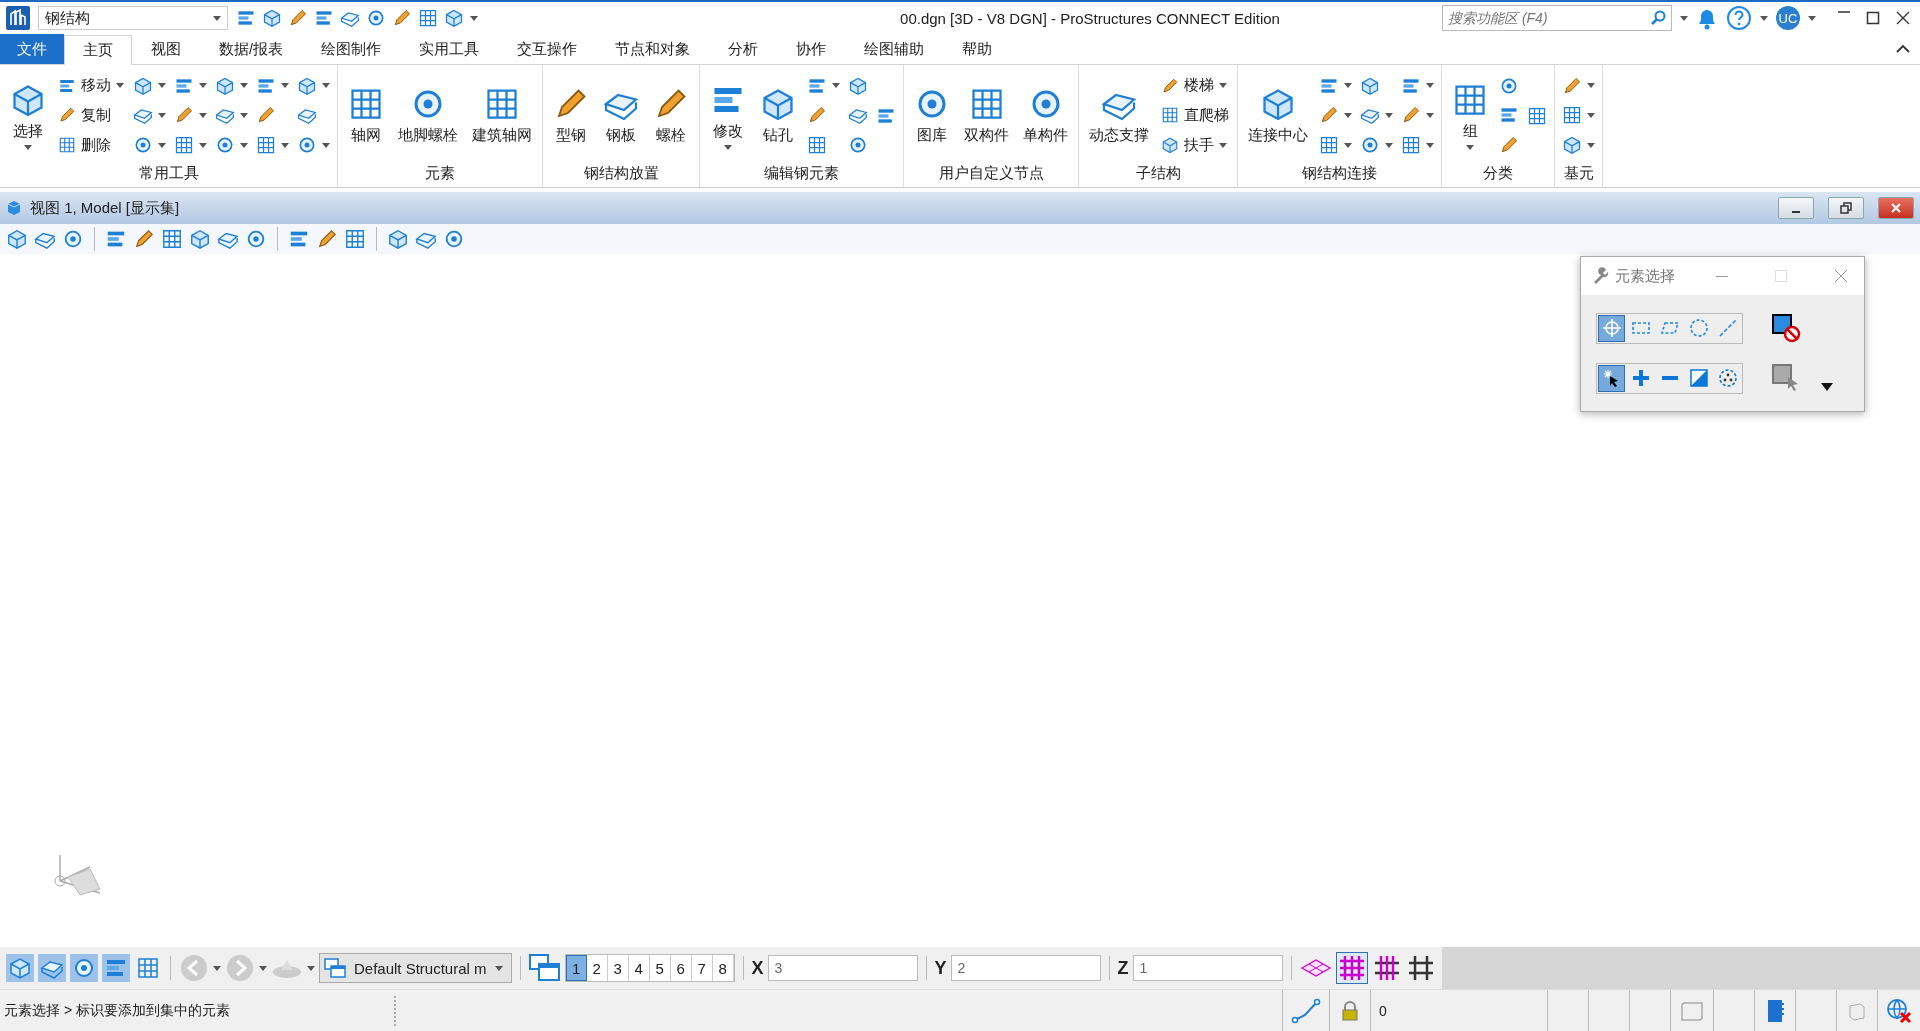 Image resolution: width=1920 pixels, height=1031 pixels. I want to click on globe-error-icon, so click(1899, 1010).